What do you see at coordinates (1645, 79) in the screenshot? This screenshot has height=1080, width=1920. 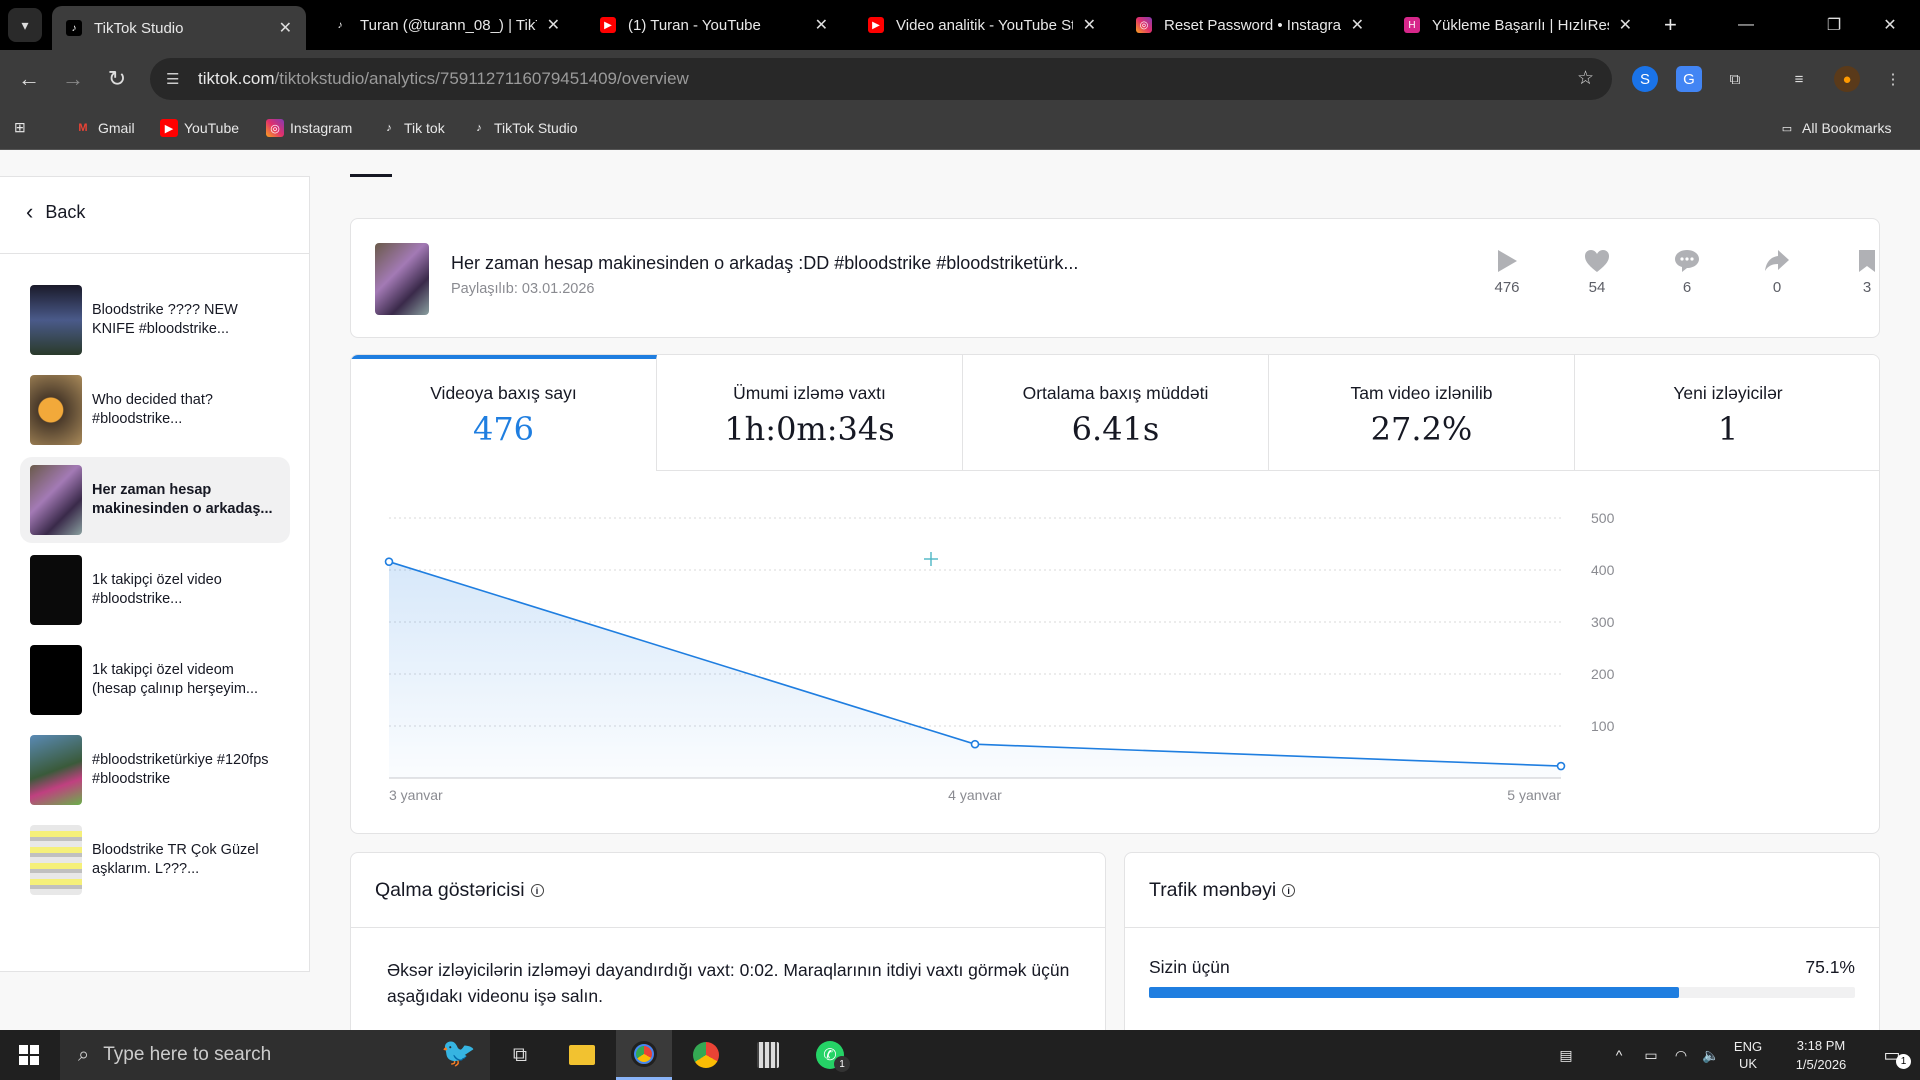 I see `shazam-extension-icon: S` at bounding box center [1645, 79].